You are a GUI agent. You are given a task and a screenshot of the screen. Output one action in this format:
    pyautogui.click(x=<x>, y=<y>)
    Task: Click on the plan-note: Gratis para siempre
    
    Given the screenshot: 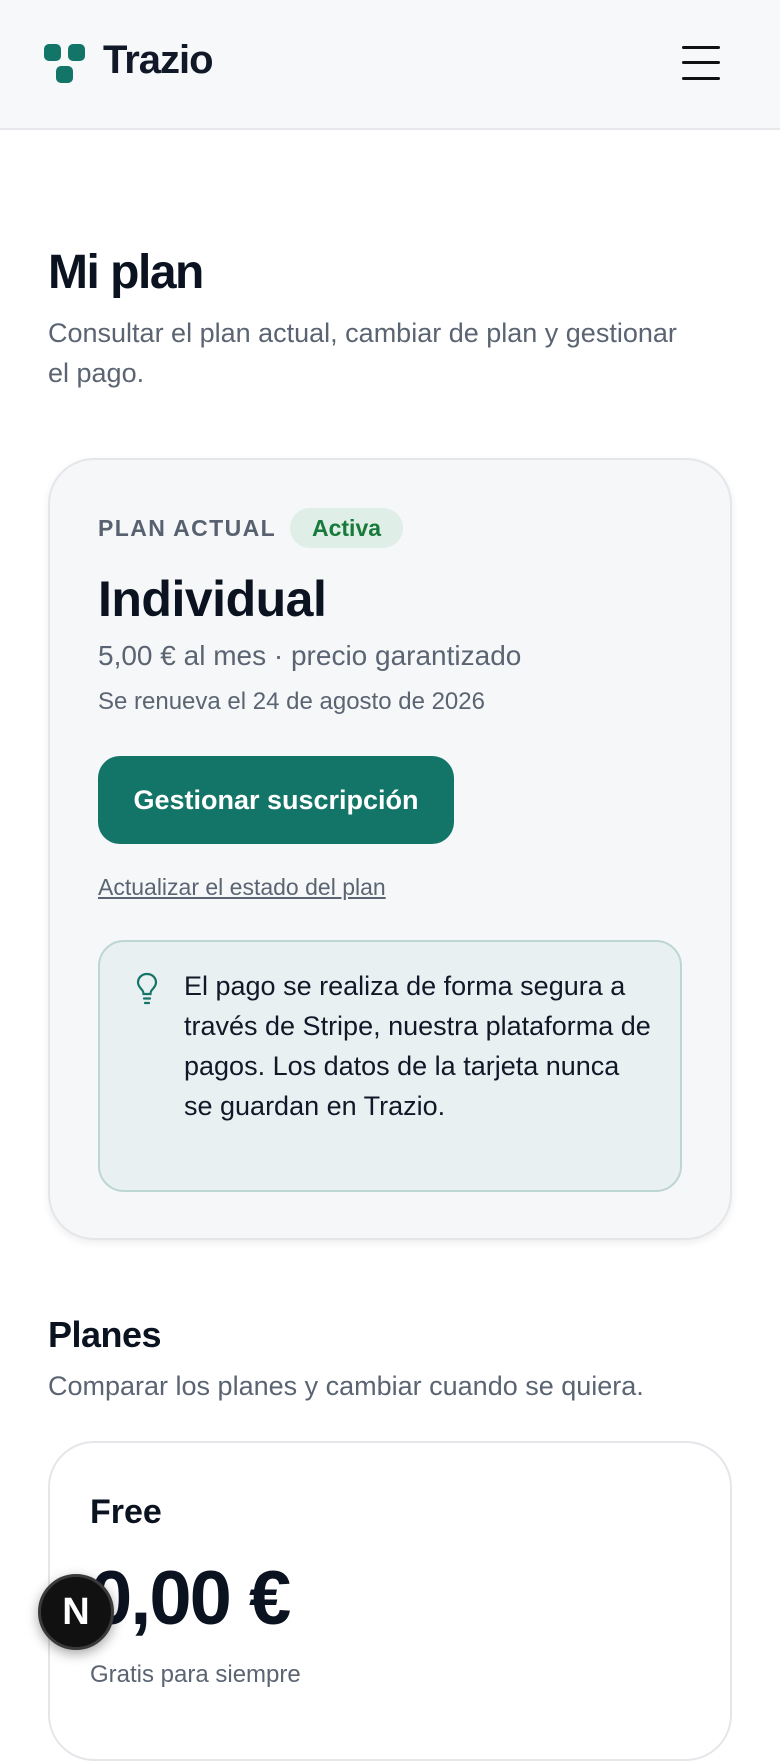 What is the action you would take?
    pyautogui.click(x=195, y=1674)
    